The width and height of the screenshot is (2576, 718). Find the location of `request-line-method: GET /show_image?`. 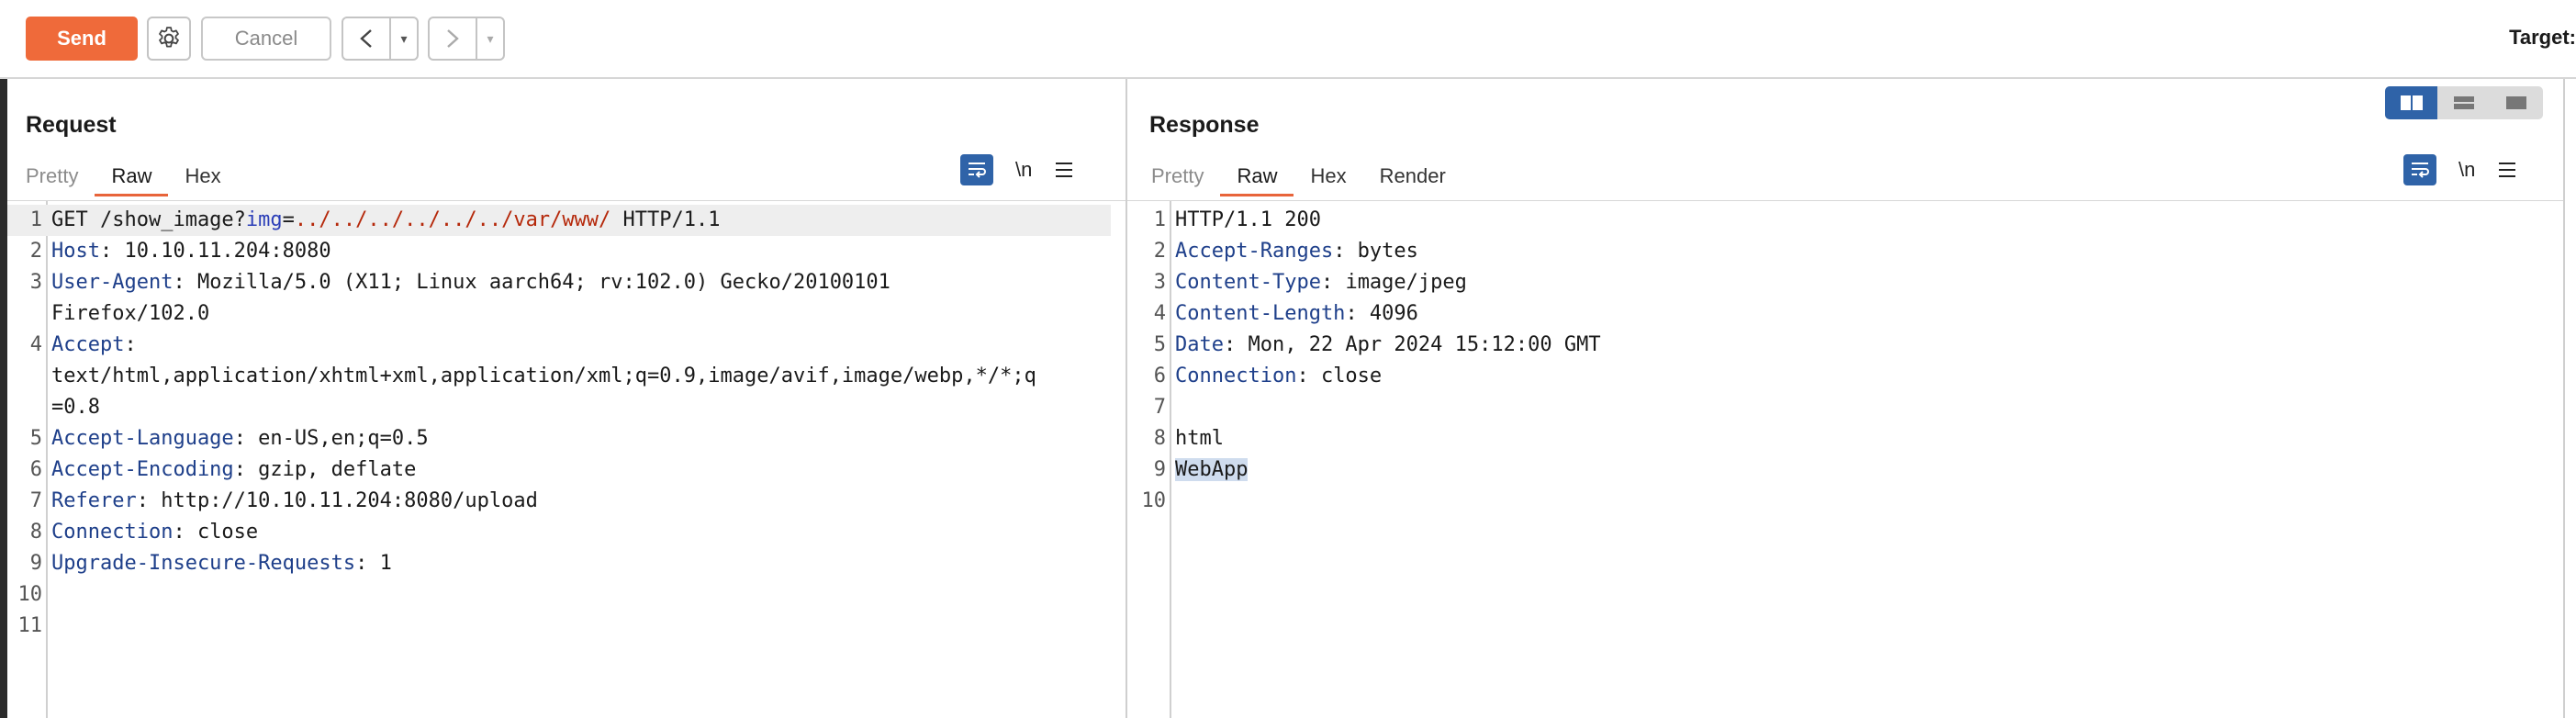

request-line-method: GET /show_image? is located at coordinates (148, 219).